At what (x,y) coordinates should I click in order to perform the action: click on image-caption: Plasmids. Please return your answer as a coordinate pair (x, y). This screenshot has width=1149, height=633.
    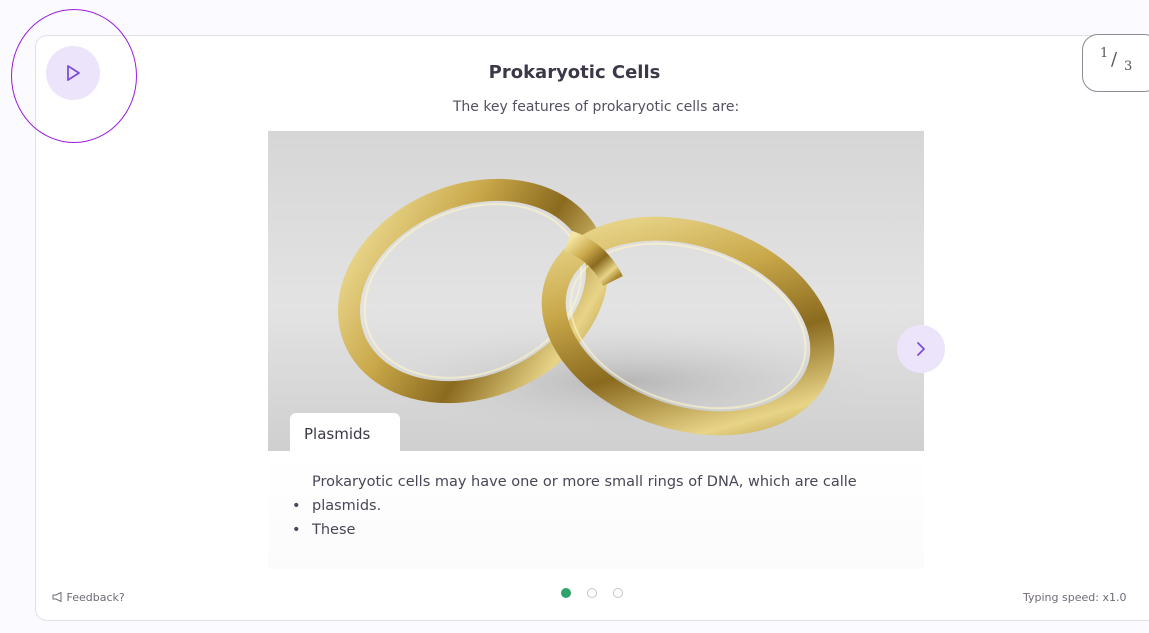
    Looking at the image, I should click on (345, 432).